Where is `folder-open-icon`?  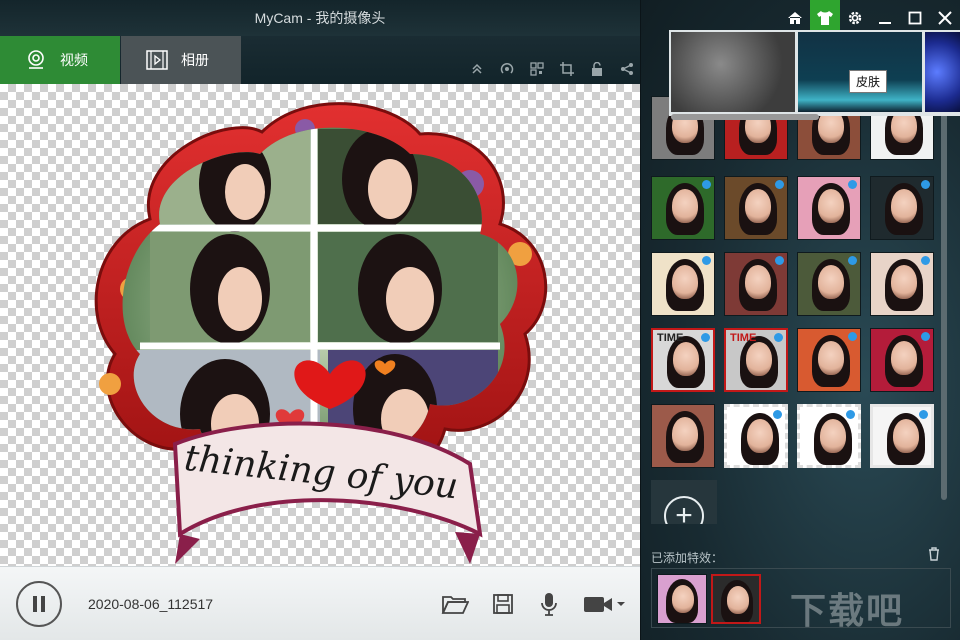 folder-open-icon is located at coordinates (455, 605).